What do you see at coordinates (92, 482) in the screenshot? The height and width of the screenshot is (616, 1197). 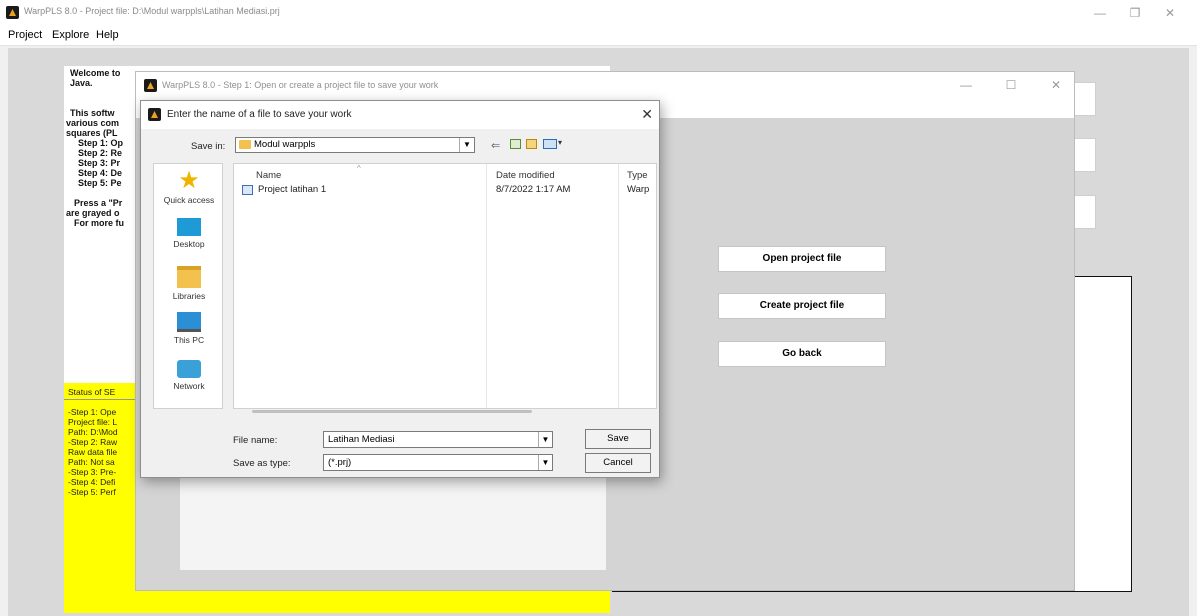 I see `status-line: -Step 4: Defi` at bounding box center [92, 482].